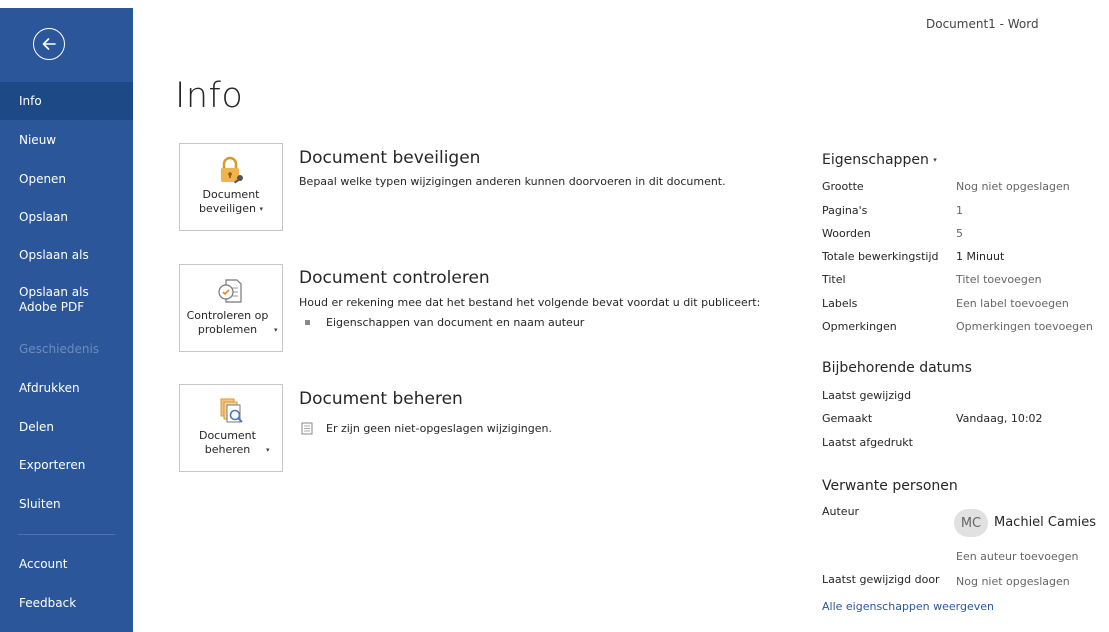 This screenshot has height=632, width=1109. I want to click on sidebar-item-openen: Openen, so click(66, 179).